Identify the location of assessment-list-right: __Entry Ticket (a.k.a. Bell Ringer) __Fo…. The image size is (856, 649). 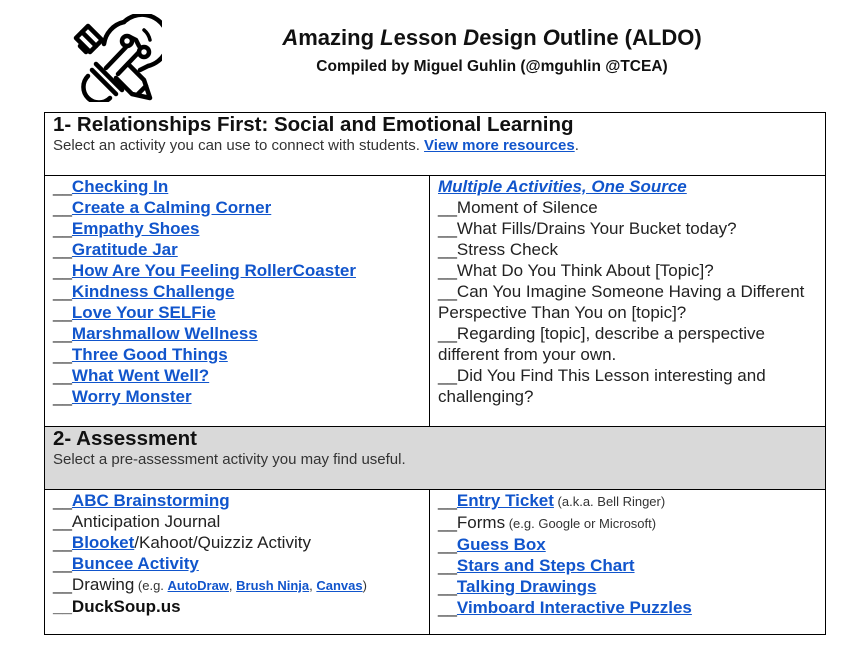
(627, 562).